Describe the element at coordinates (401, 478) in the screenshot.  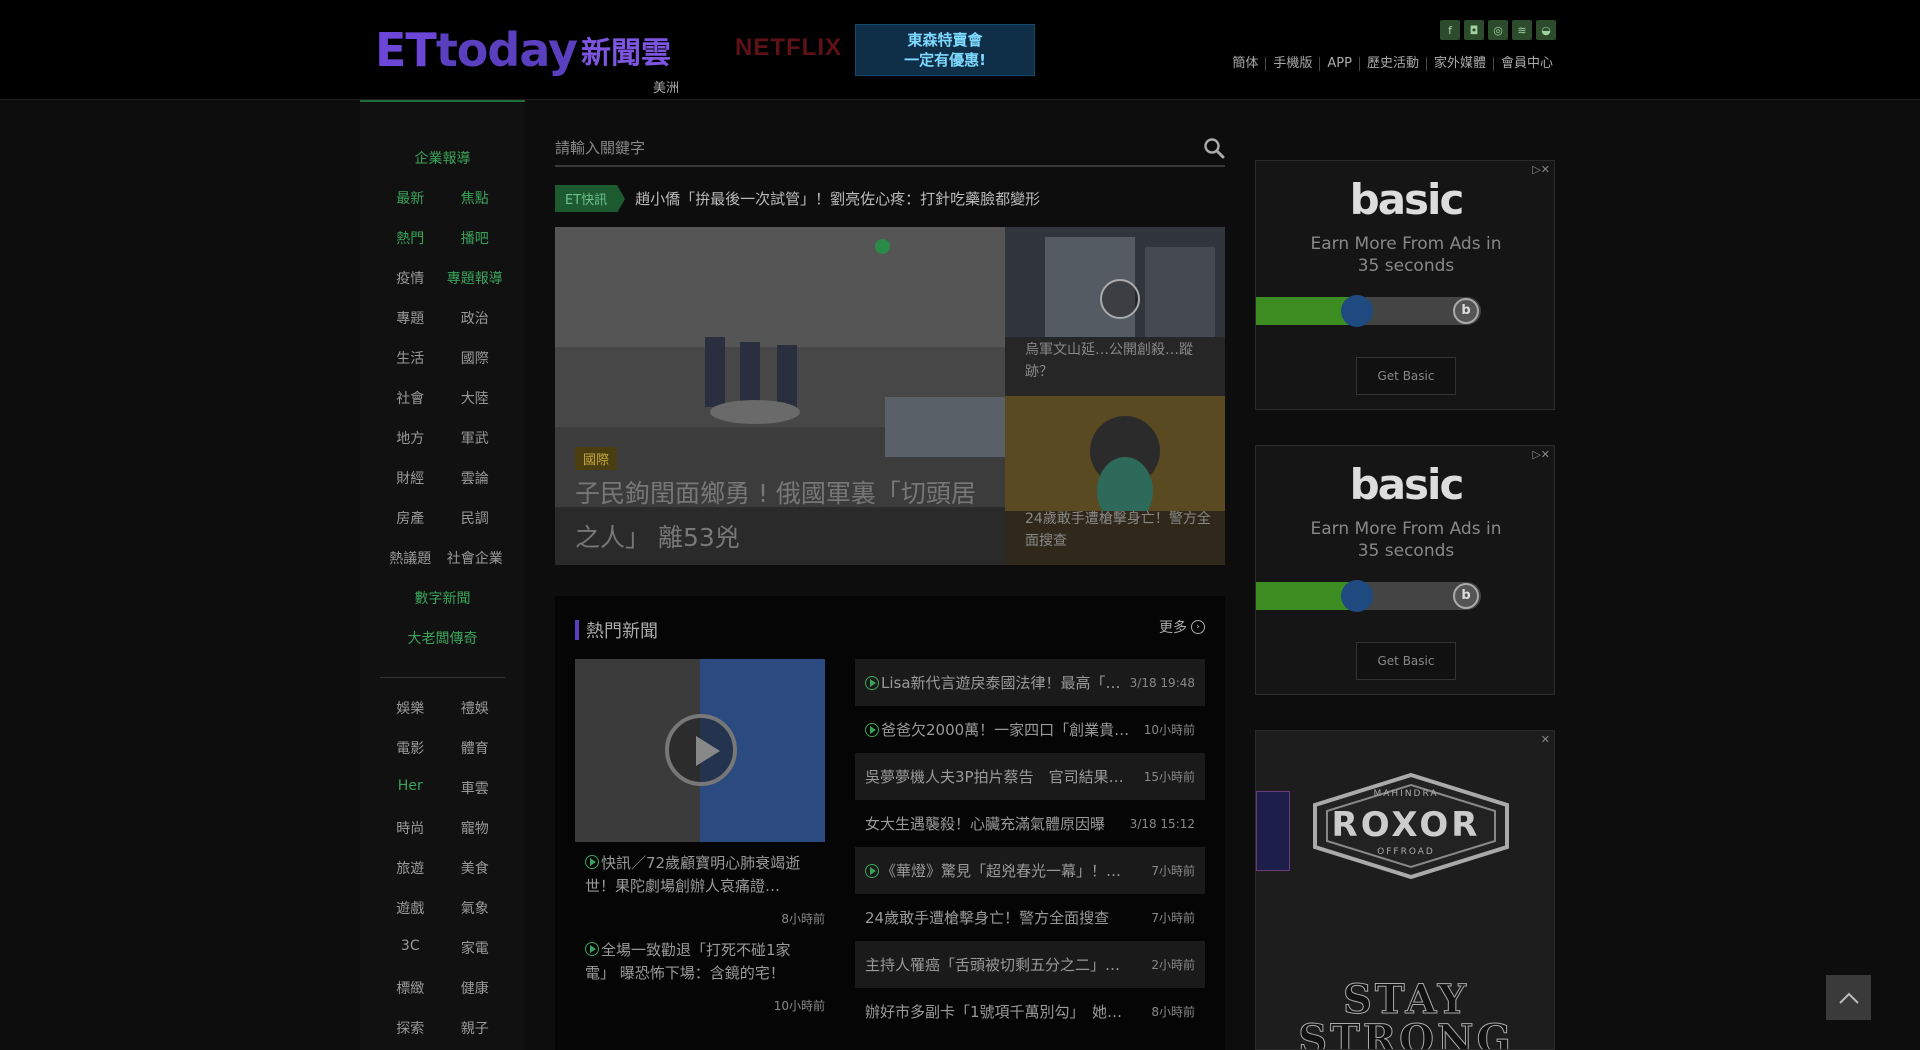
I see `sidebar-item: 財經` at that location.